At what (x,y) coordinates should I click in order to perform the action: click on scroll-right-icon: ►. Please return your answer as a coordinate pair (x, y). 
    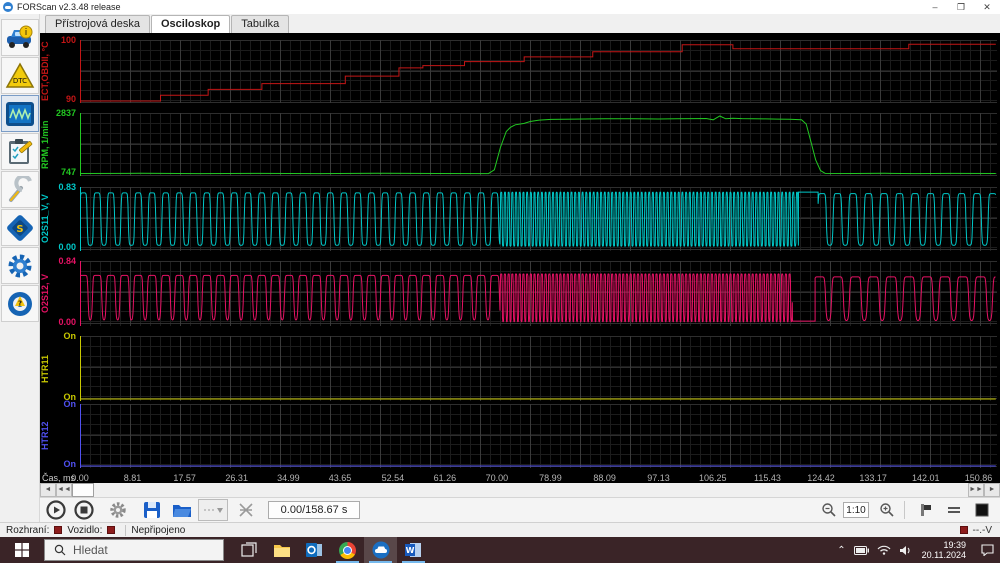
    Looking at the image, I should click on (992, 490).